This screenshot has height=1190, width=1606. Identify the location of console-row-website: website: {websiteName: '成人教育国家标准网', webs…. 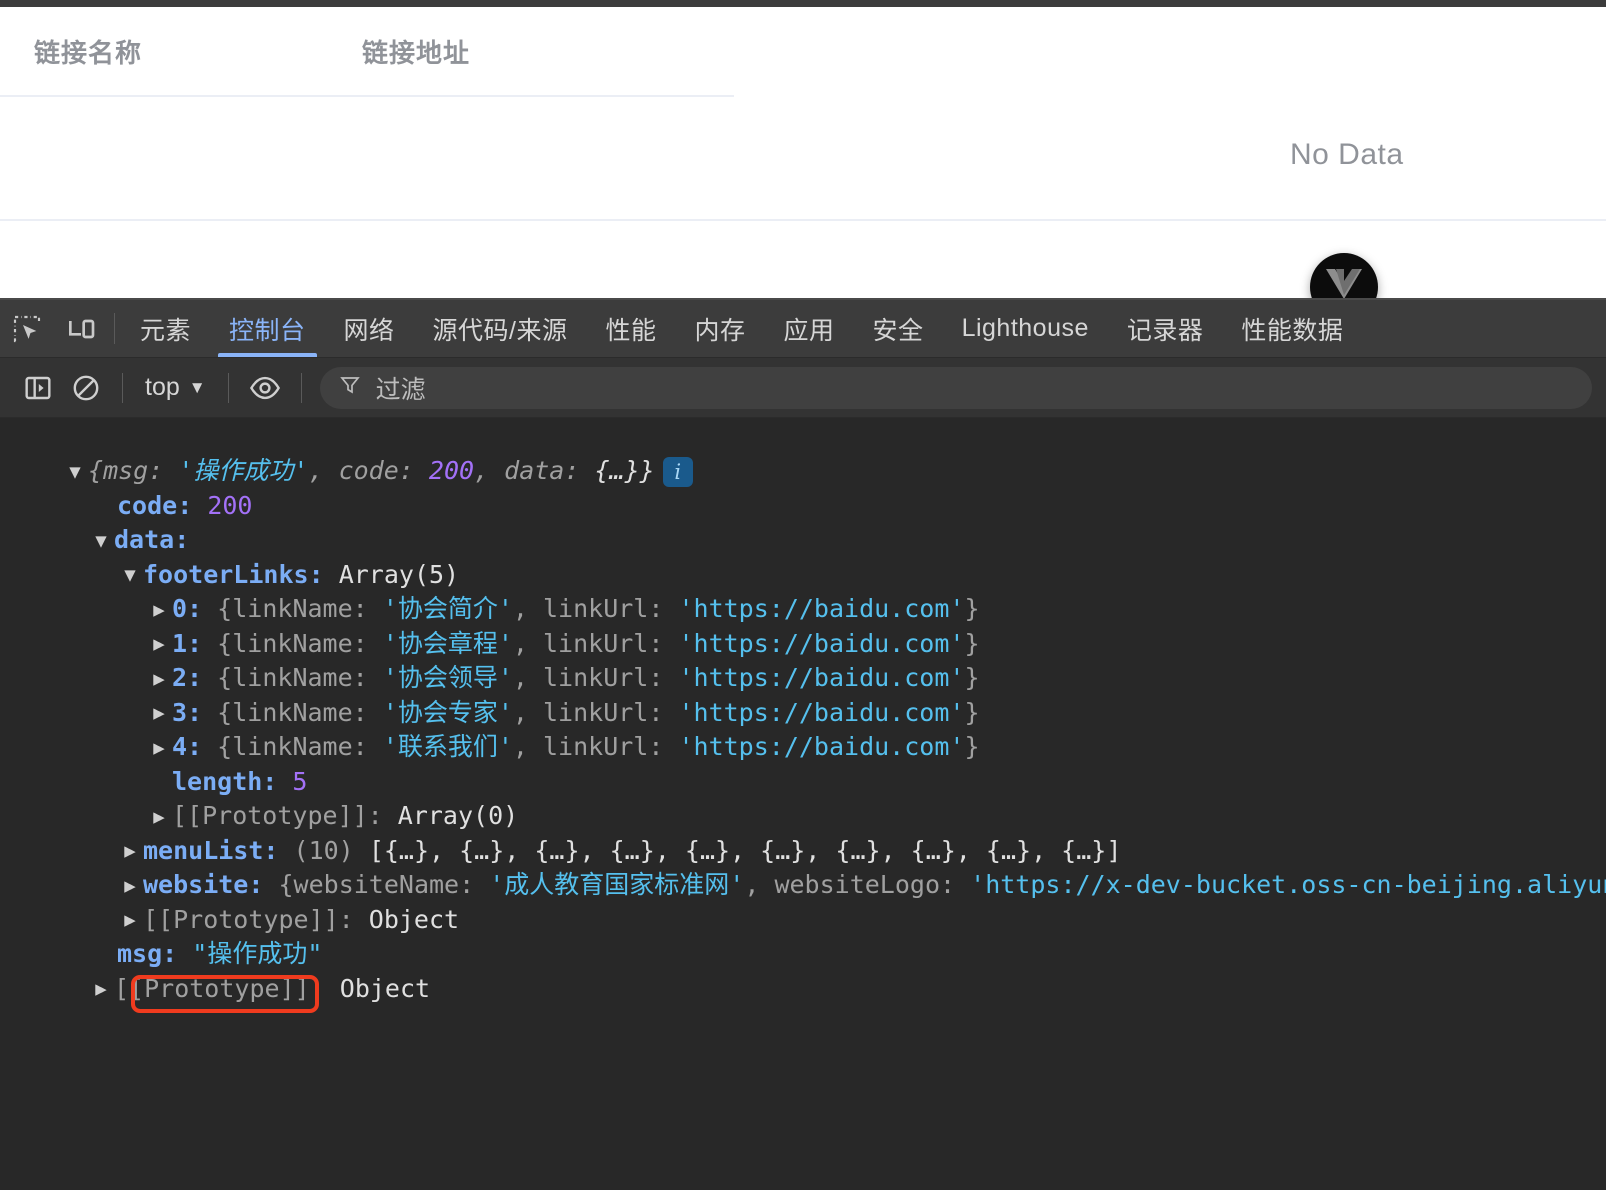
(803, 885).